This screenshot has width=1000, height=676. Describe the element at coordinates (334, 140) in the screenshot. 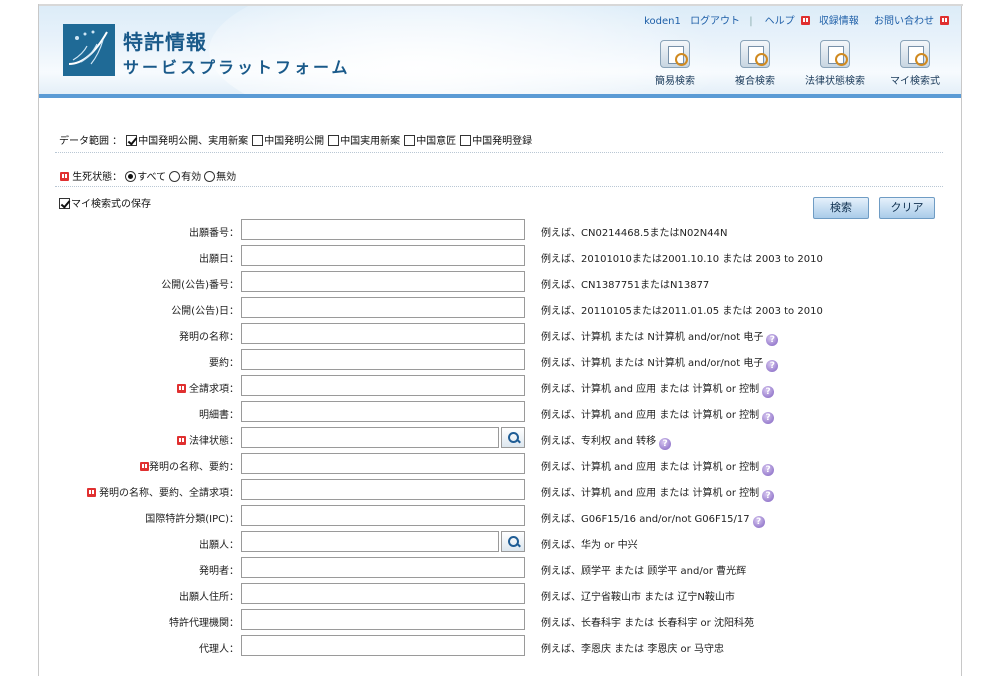

I see `data-range-checkbox-cn-utility` at that location.